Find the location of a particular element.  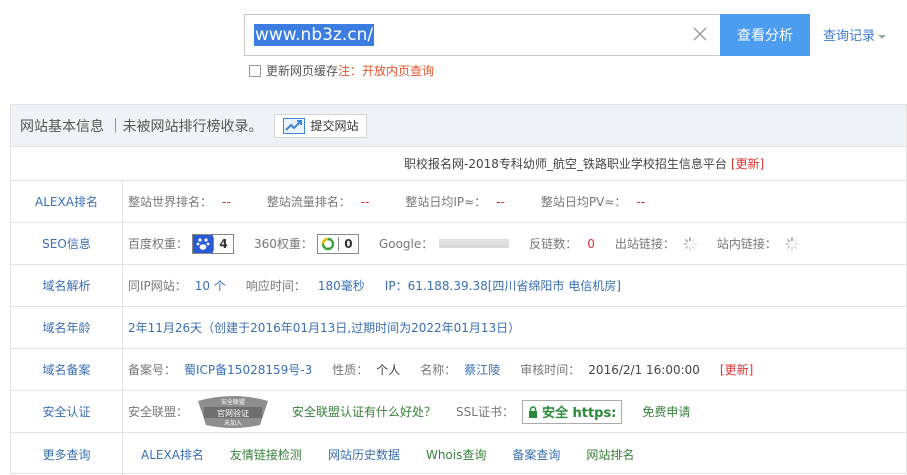

icp-nature-label: 性质： is located at coordinates (350, 370).